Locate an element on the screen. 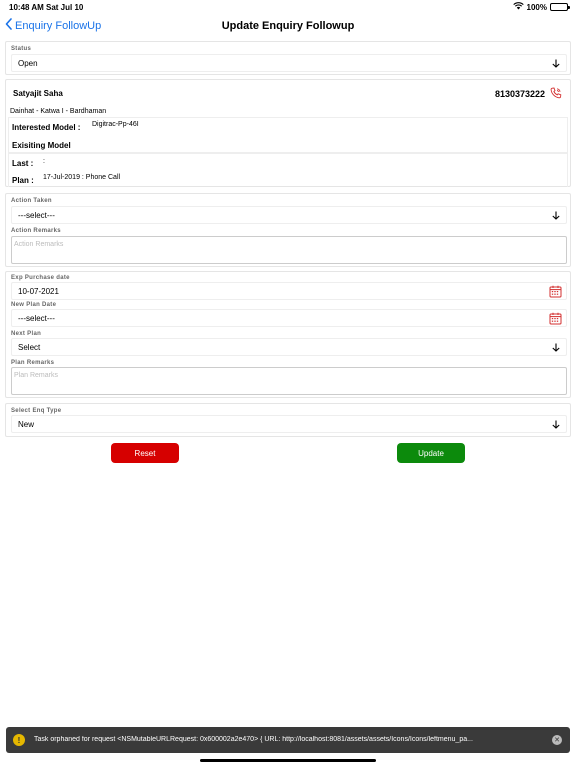  interested-model-value: Digitrac-Pp-46I is located at coordinates (115, 124).